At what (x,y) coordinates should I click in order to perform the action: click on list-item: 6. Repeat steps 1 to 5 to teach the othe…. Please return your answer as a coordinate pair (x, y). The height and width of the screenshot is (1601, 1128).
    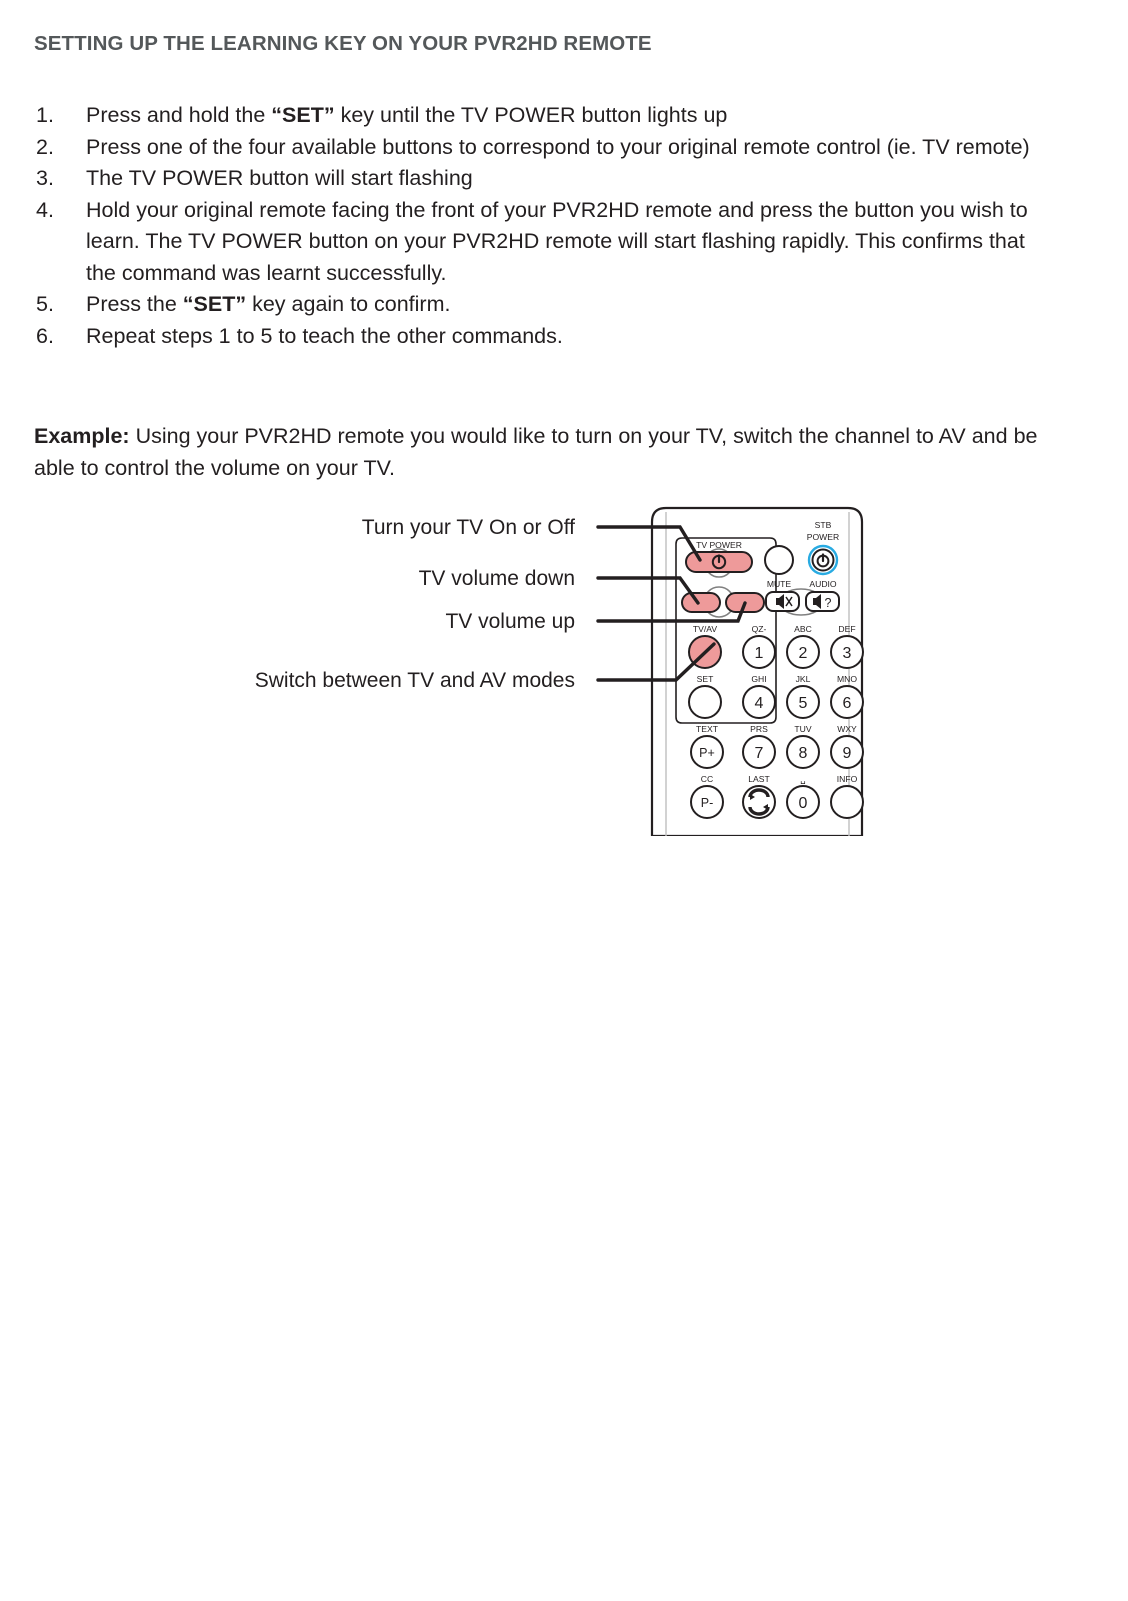
    Looking at the image, I should click on (544, 337).